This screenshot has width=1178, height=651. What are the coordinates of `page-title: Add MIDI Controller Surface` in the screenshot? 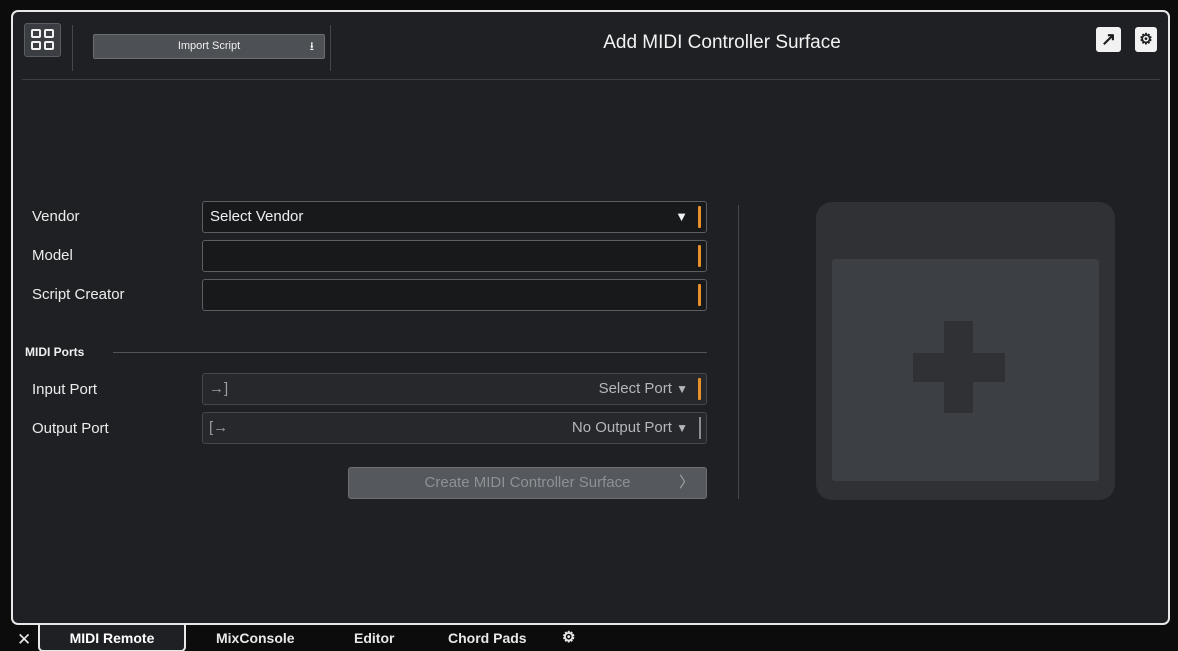 It's located at (722, 42).